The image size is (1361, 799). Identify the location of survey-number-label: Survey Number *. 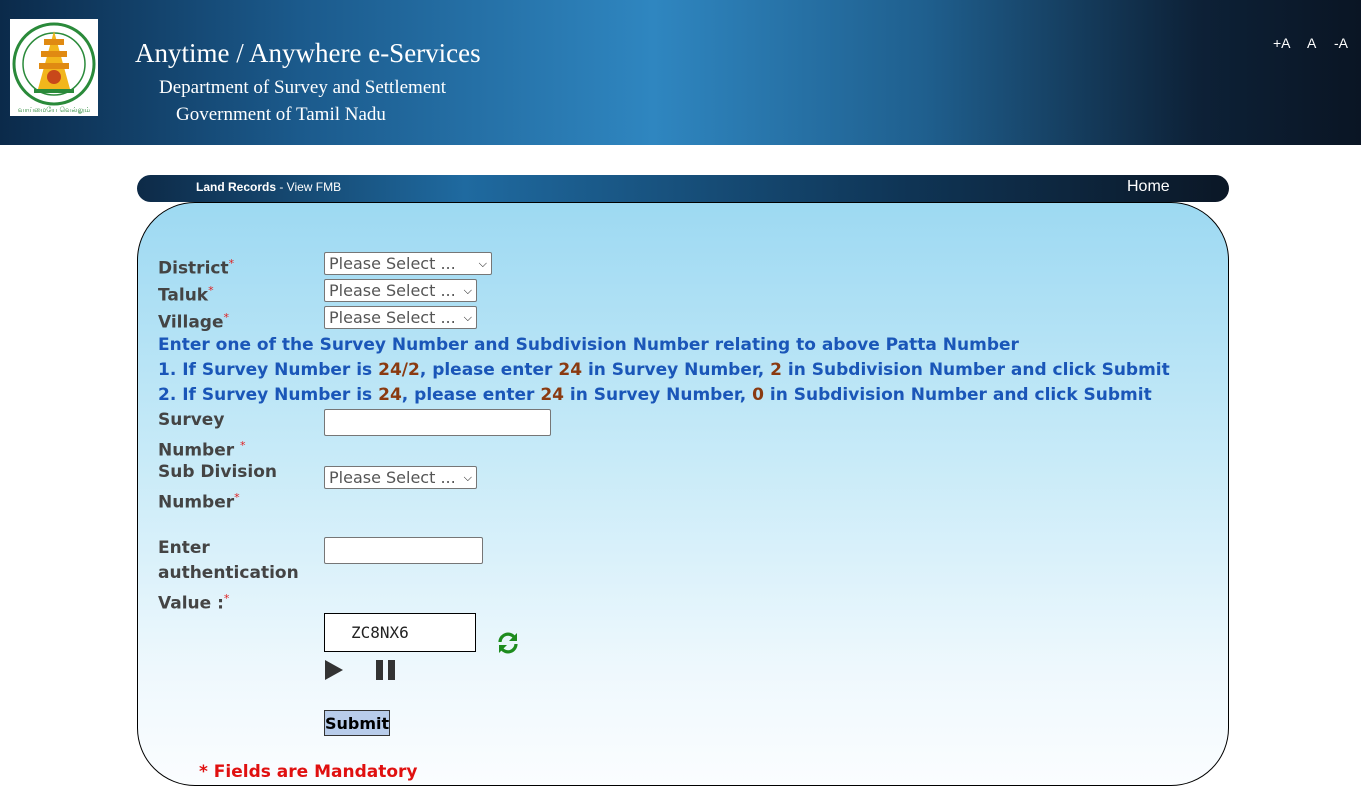
(202, 436).